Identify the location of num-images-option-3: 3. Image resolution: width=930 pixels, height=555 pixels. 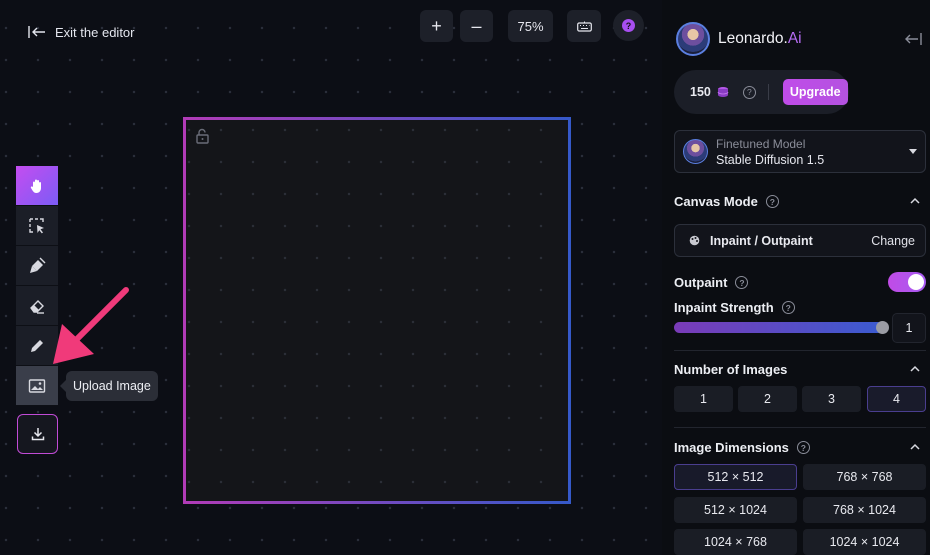
(831, 399).